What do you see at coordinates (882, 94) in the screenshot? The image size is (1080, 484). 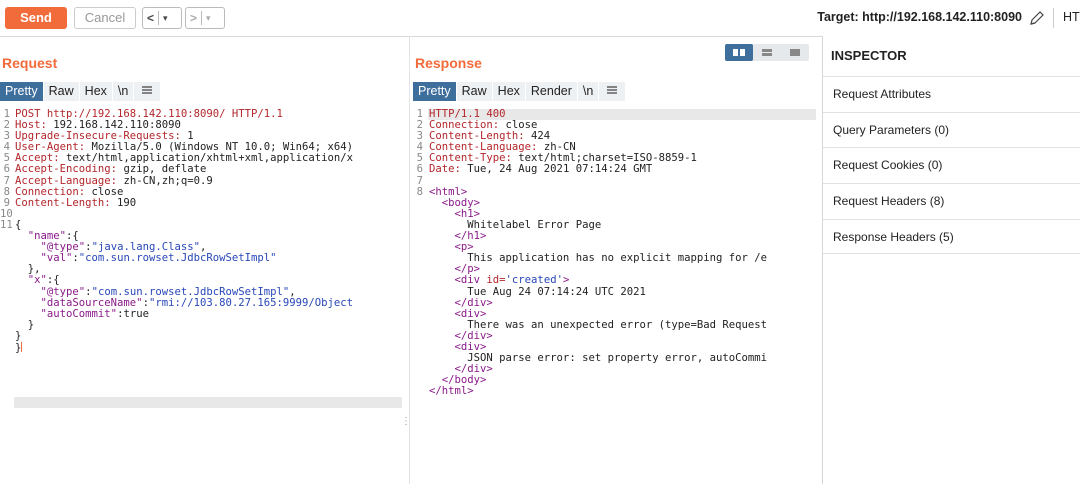 I see `inspector-item-label: Request Attributes` at bounding box center [882, 94].